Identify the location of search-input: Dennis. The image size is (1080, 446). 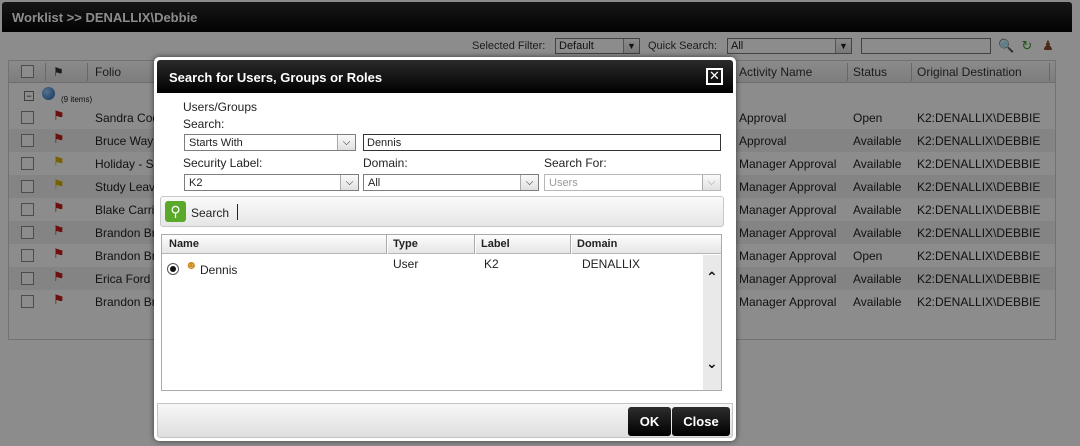
(542, 142).